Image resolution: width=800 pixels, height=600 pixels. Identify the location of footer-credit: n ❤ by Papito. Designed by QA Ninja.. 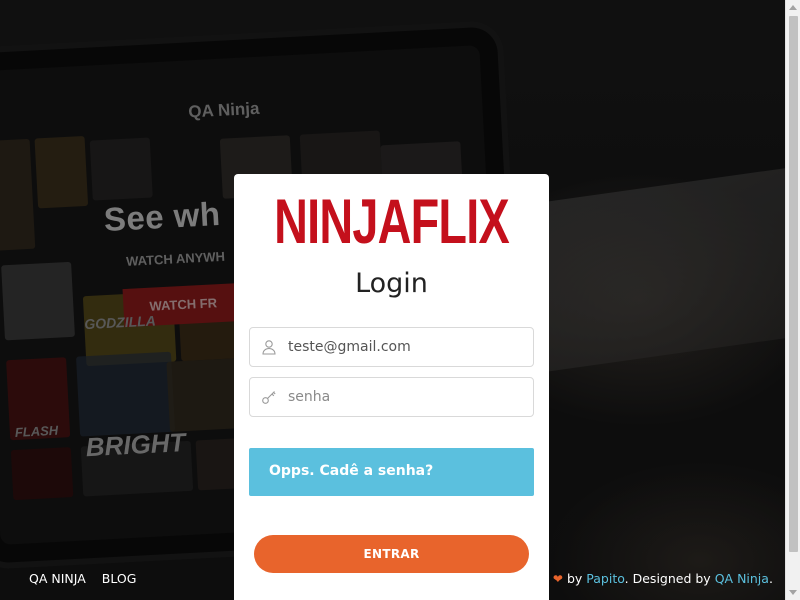
(657, 578).